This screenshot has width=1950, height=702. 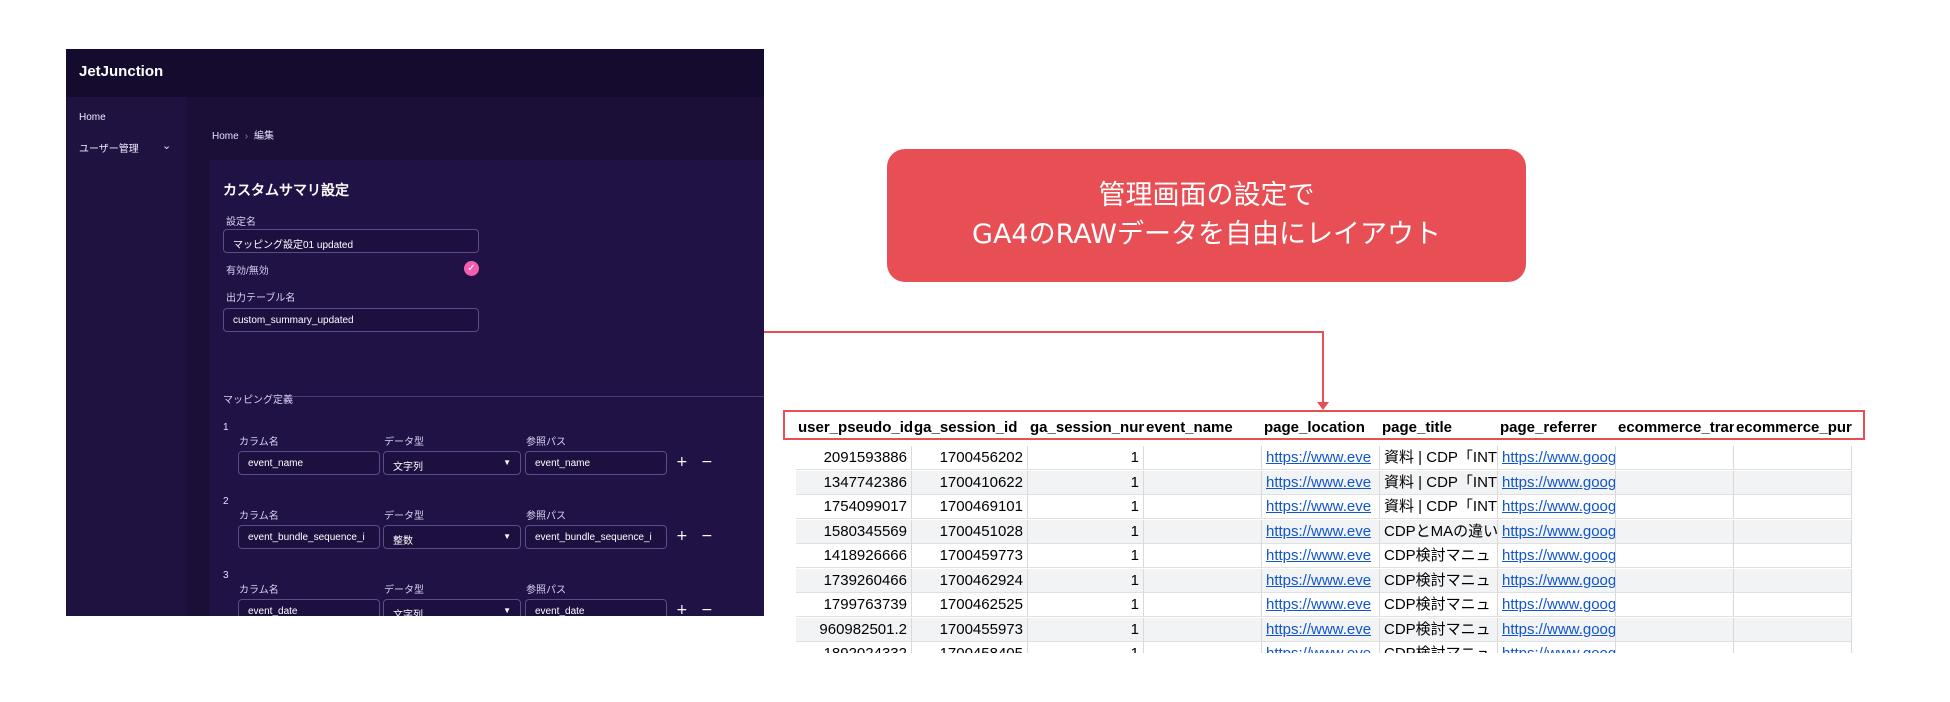 What do you see at coordinates (309, 607) in the screenshot?
I see `column-name-input: event_date` at bounding box center [309, 607].